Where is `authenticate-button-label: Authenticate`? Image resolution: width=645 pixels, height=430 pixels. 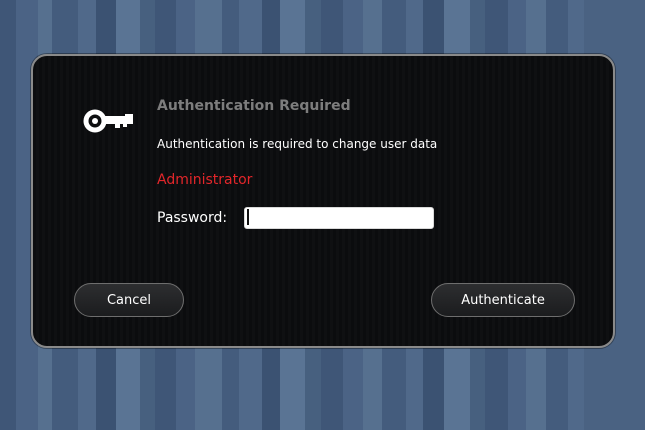 authenticate-button-label: Authenticate is located at coordinates (503, 300).